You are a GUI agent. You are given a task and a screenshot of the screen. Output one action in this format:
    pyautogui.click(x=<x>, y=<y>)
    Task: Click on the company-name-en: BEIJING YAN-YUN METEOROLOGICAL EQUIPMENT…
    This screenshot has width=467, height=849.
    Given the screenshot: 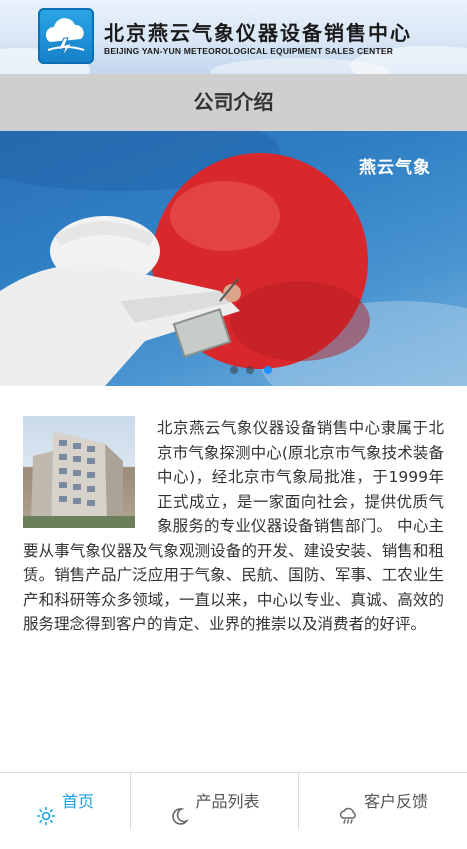 What is the action you would take?
    pyautogui.click(x=249, y=51)
    